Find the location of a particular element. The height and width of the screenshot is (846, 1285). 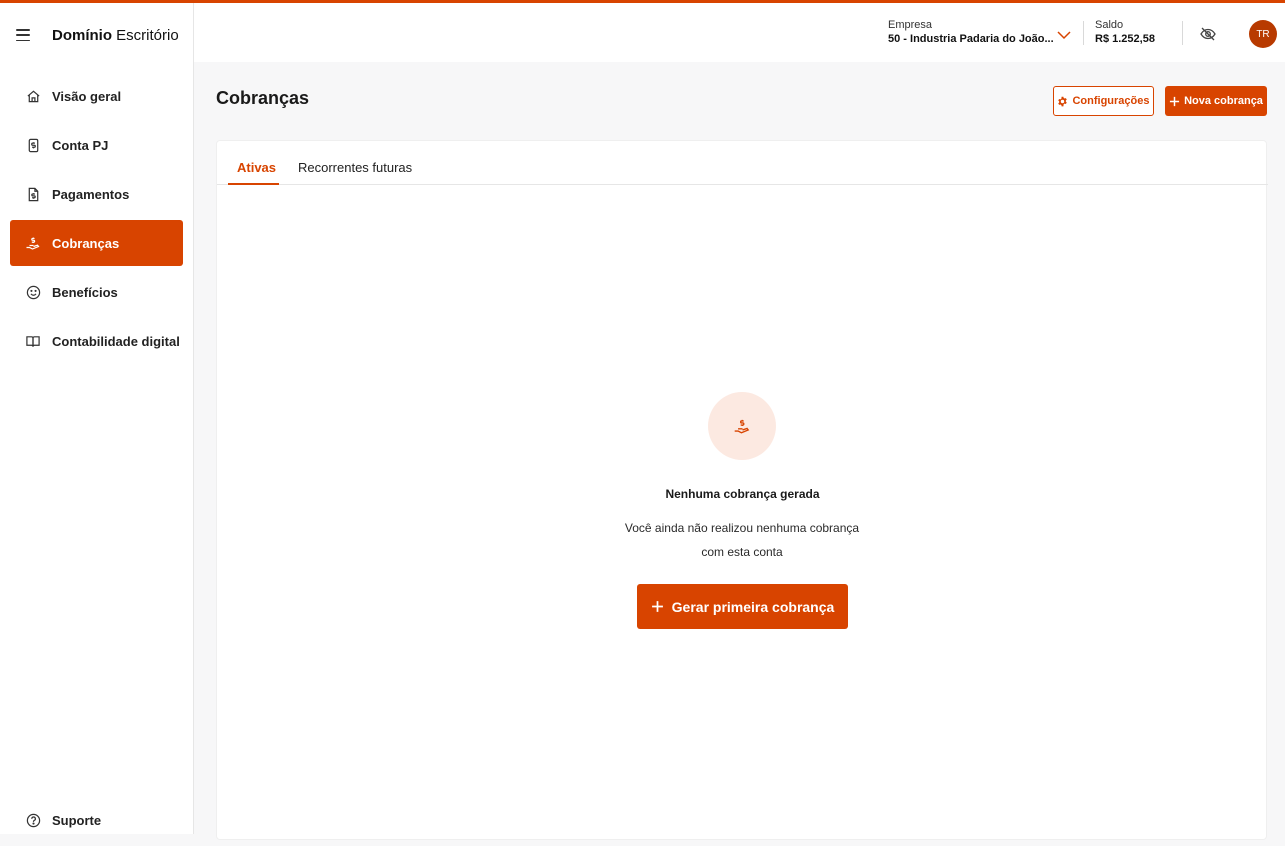

empty-state-title: Nenhuma cobrança gerada is located at coordinates (742, 494).